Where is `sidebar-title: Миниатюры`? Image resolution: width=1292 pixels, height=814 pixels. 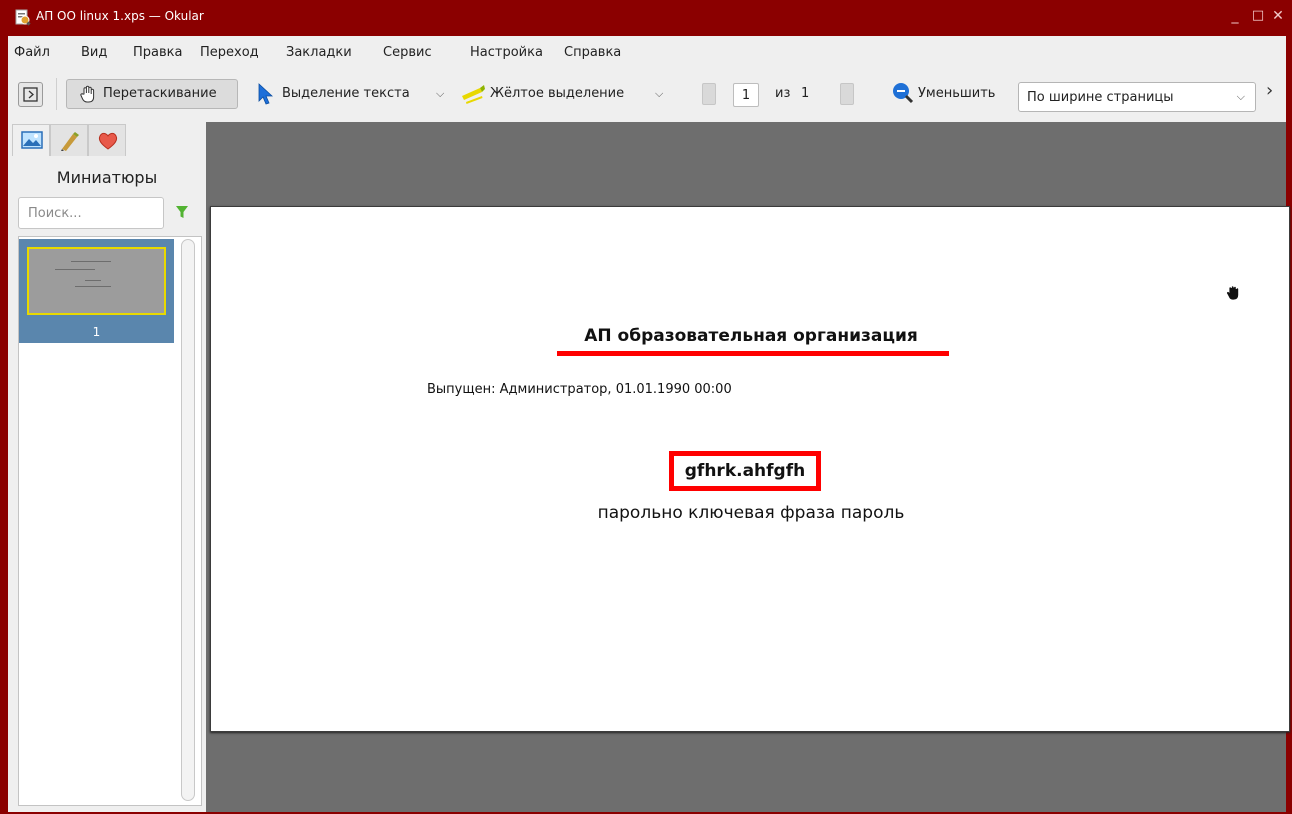
sidebar-title: Миниатюры is located at coordinates (107, 177).